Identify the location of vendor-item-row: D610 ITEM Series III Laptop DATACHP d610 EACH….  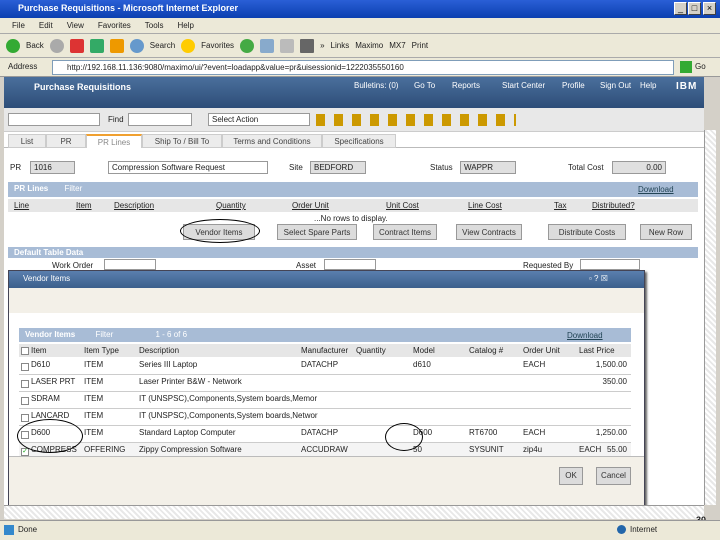
(325, 366).